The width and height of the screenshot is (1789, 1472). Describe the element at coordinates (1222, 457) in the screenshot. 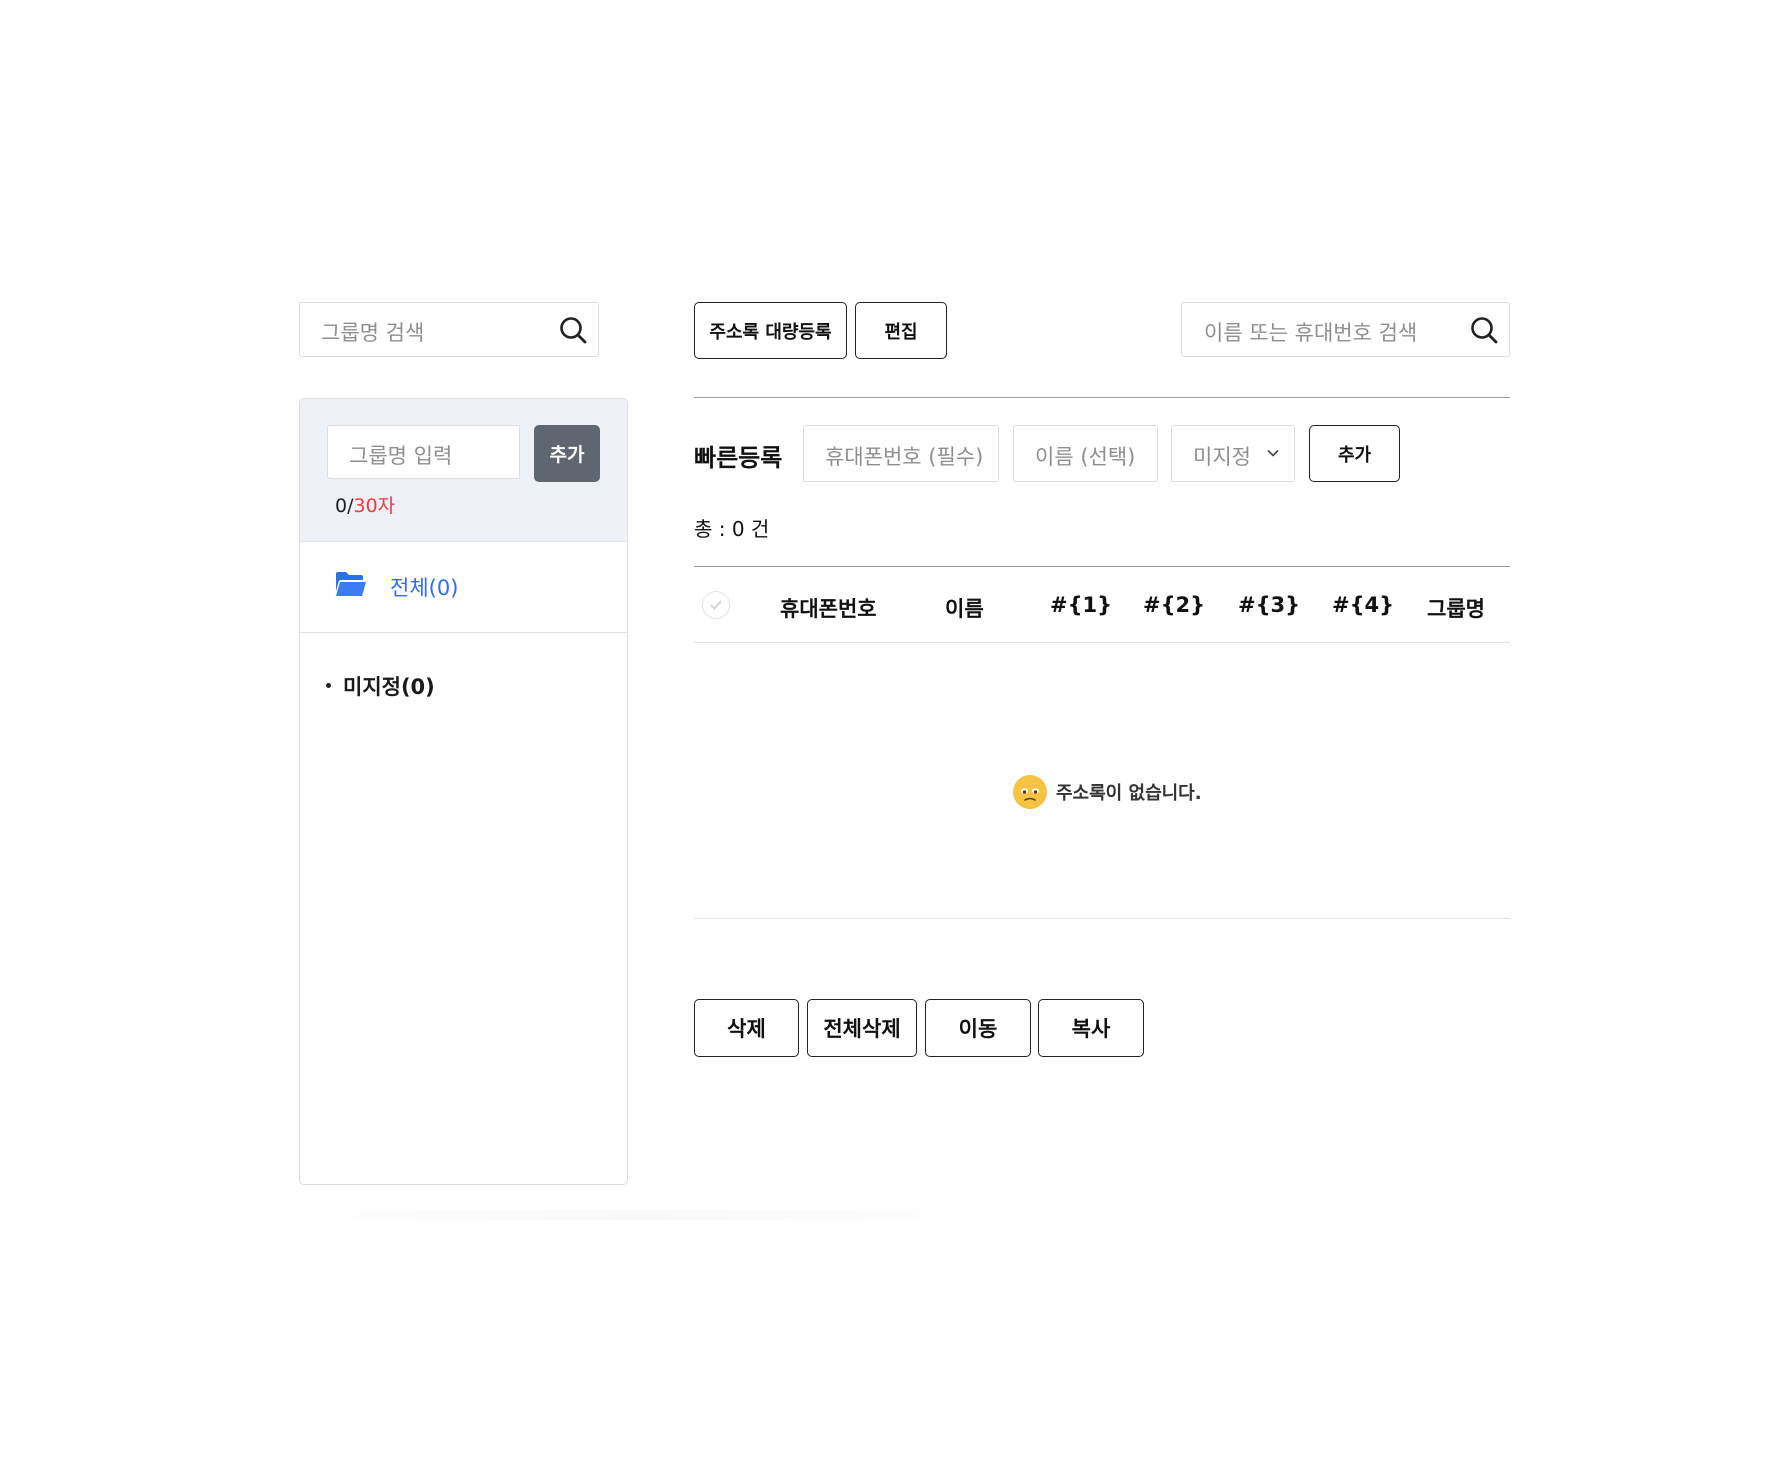

I see `quick-group-selected: 미지정` at that location.